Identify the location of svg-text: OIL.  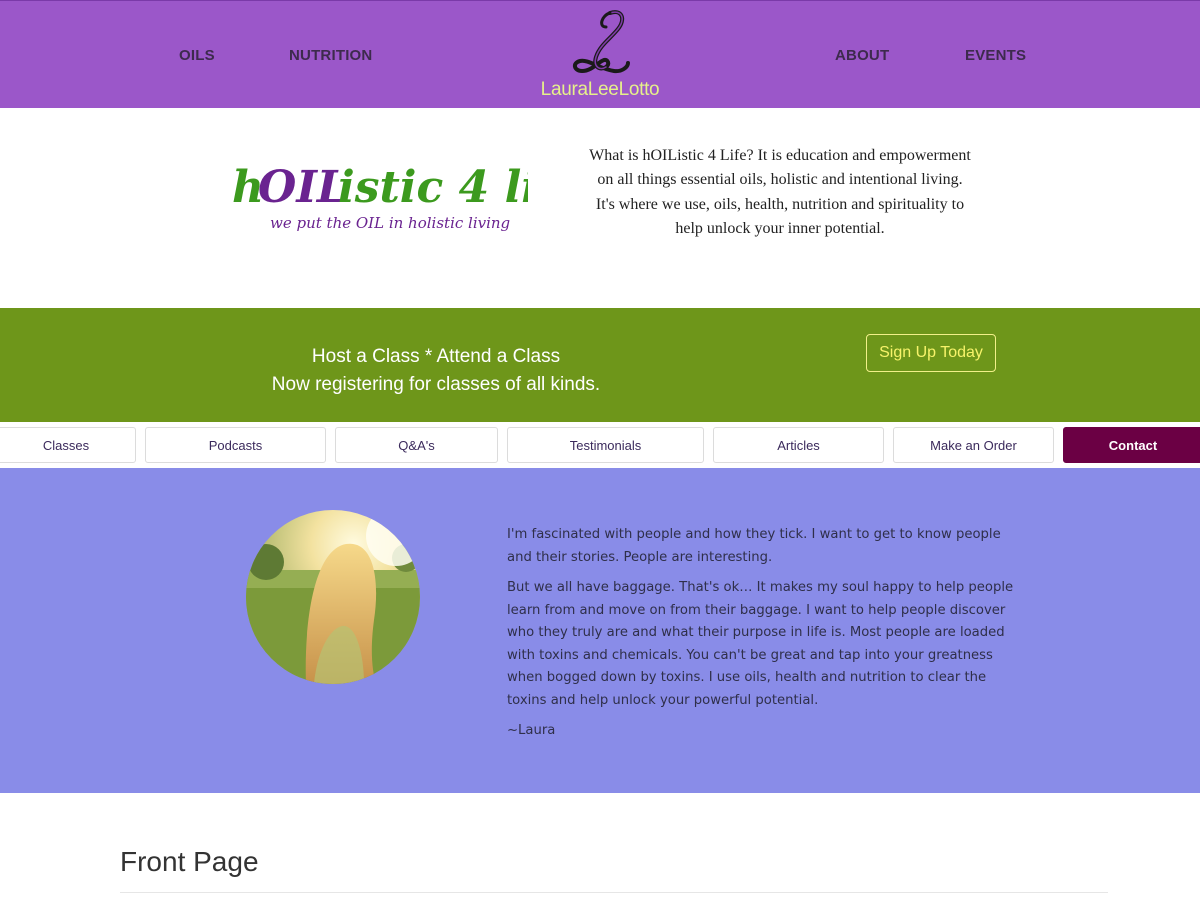
(303, 187).